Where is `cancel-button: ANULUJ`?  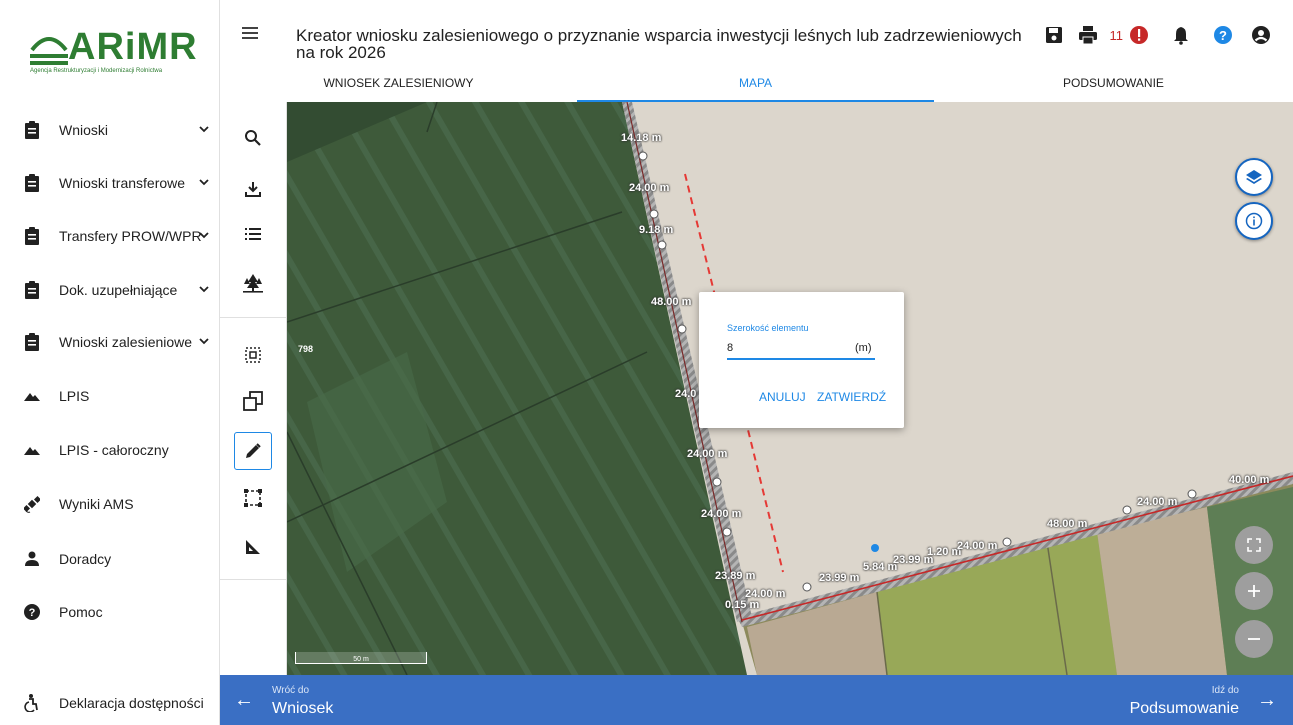
cancel-button: ANULUJ is located at coordinates (782, 397).